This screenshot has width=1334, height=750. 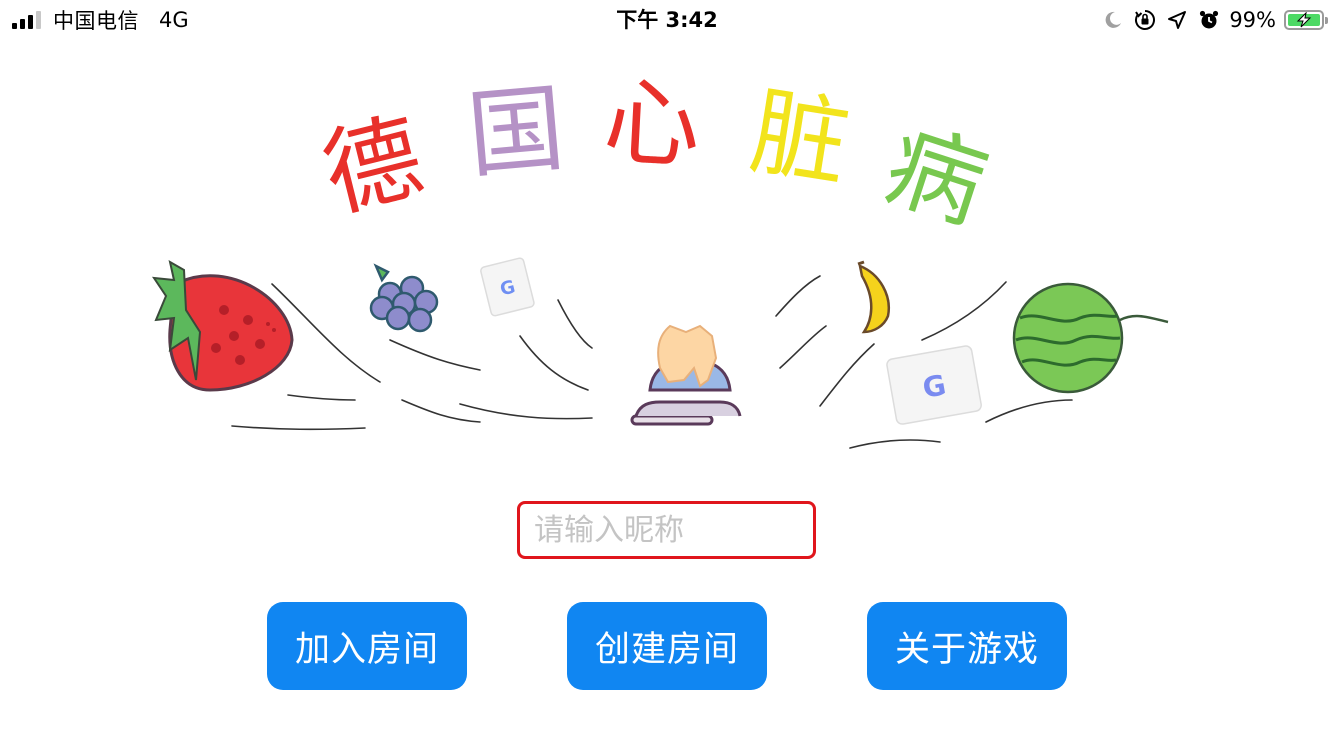 I want to click on grapes-icon, so click(x=404, y=298).